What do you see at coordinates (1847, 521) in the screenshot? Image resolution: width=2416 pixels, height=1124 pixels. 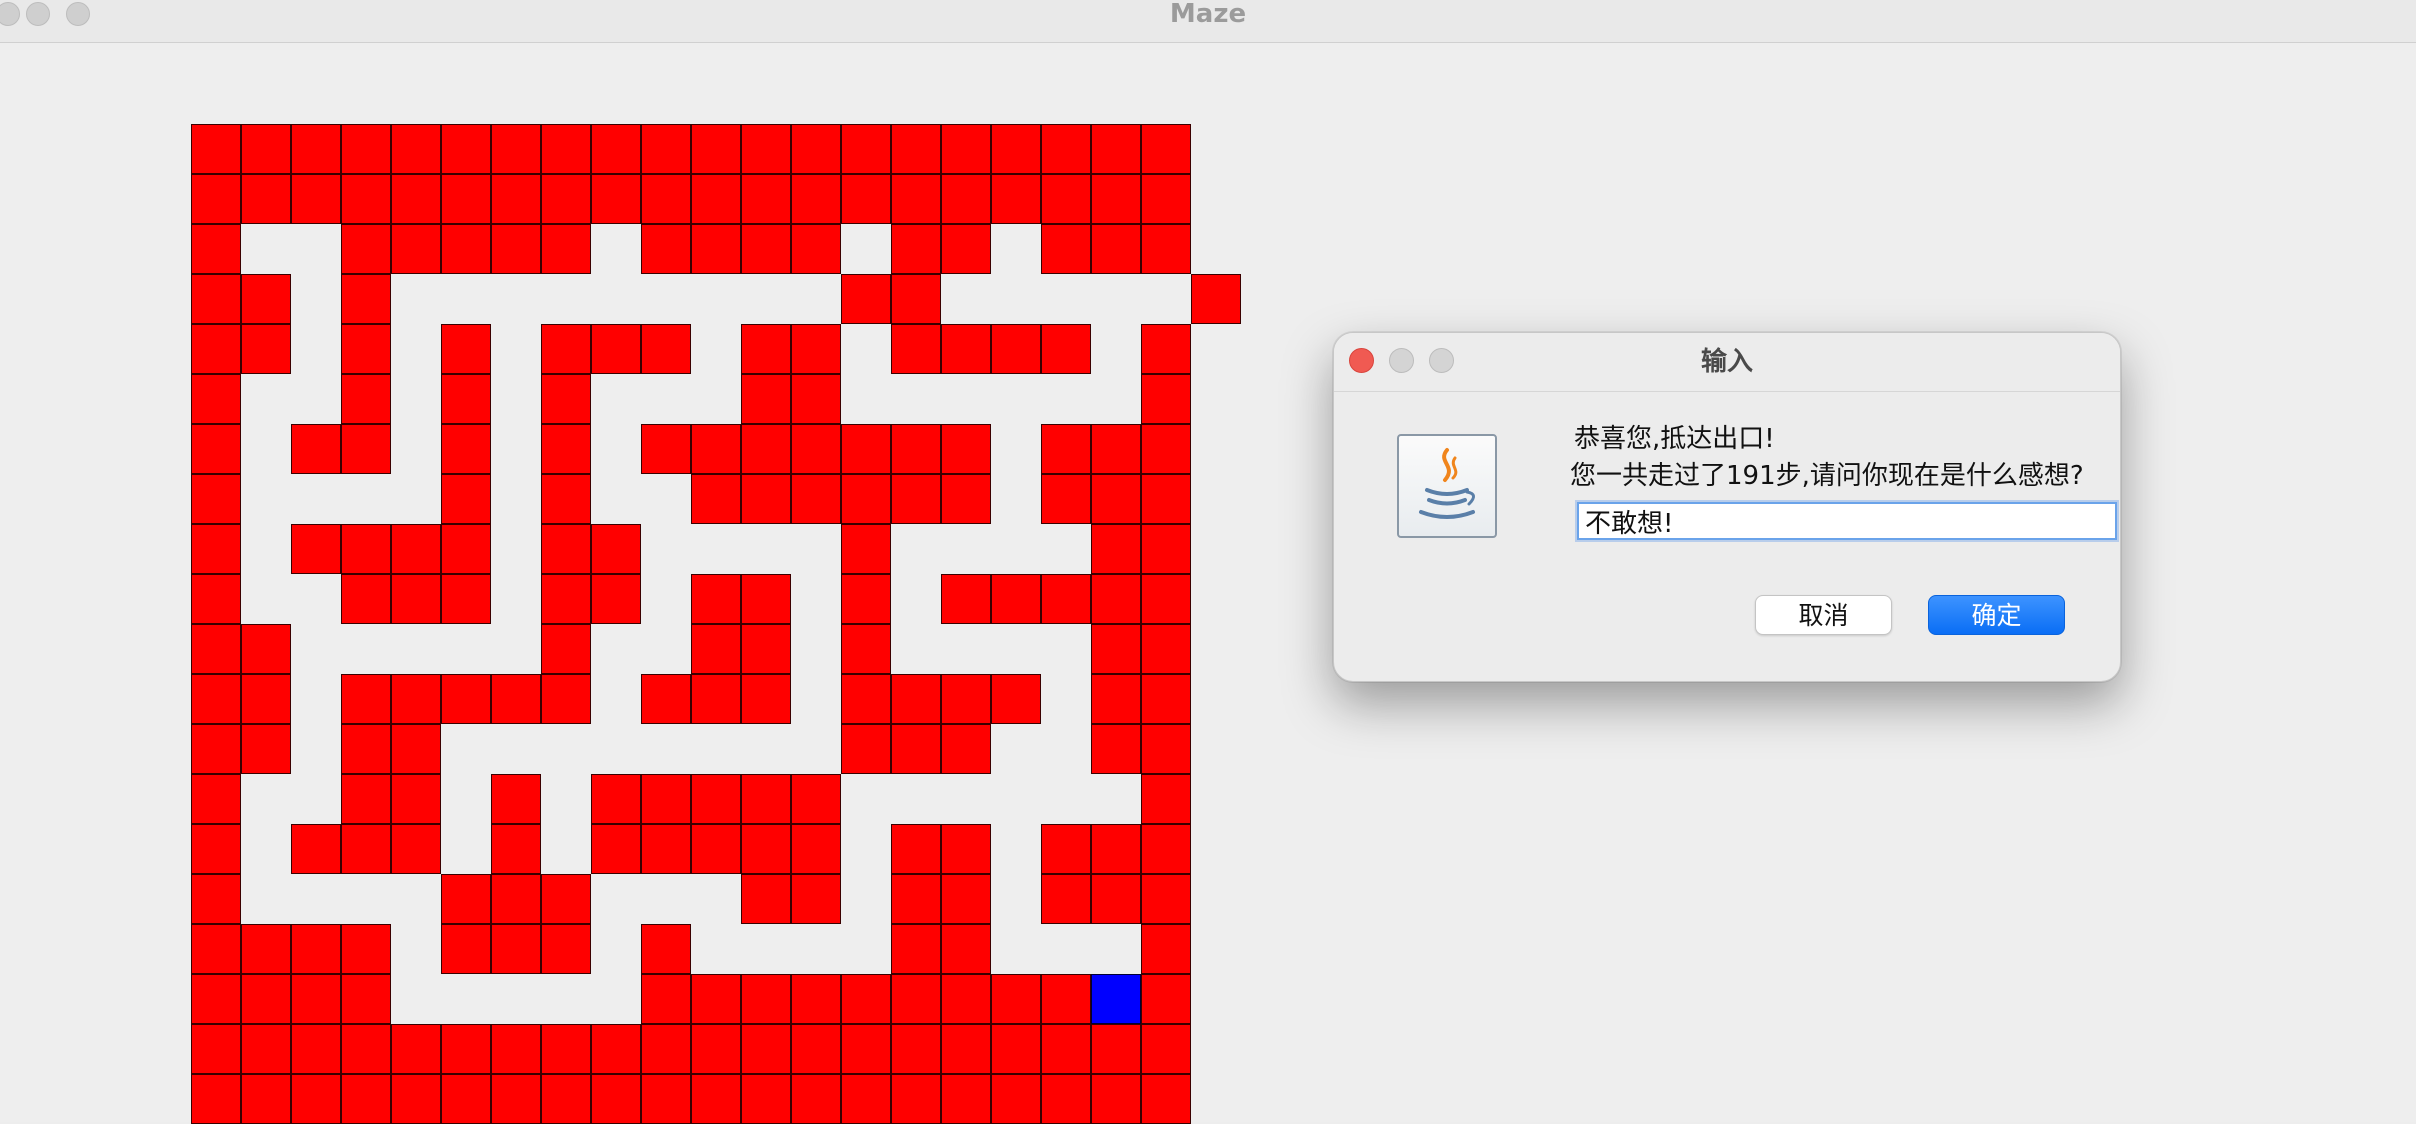 I see `feeling-input` at bounding box center [1847, 521].